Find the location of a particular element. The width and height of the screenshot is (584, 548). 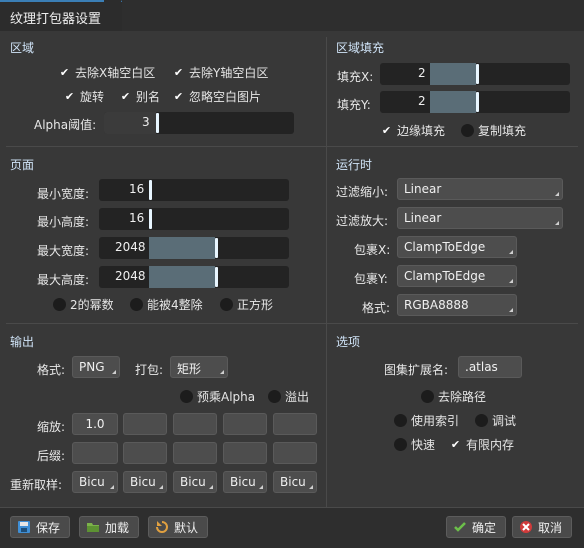

min-width-slider: 16 is located at coordinates (194, 190).